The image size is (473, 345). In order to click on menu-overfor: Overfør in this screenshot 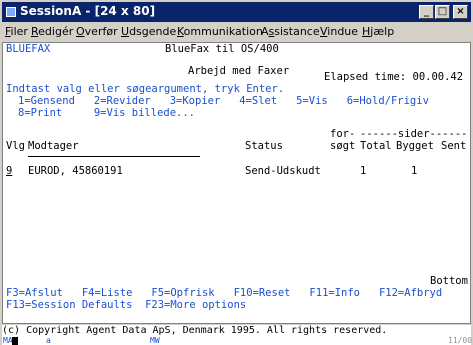, I will do `click(97, 31)`.